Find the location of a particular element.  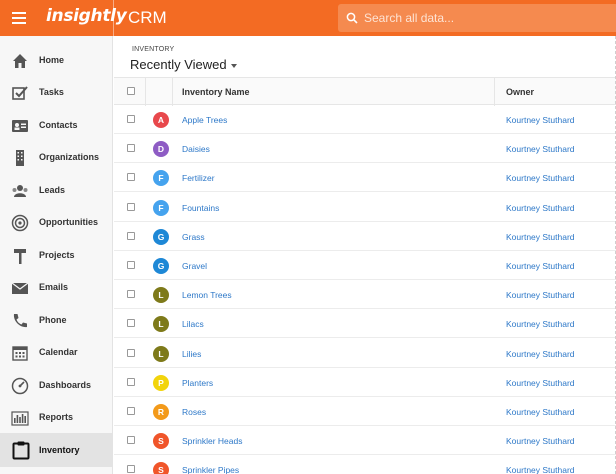

sidebar-item-dashboards: Dashboards is located at coordinates (56, 386).